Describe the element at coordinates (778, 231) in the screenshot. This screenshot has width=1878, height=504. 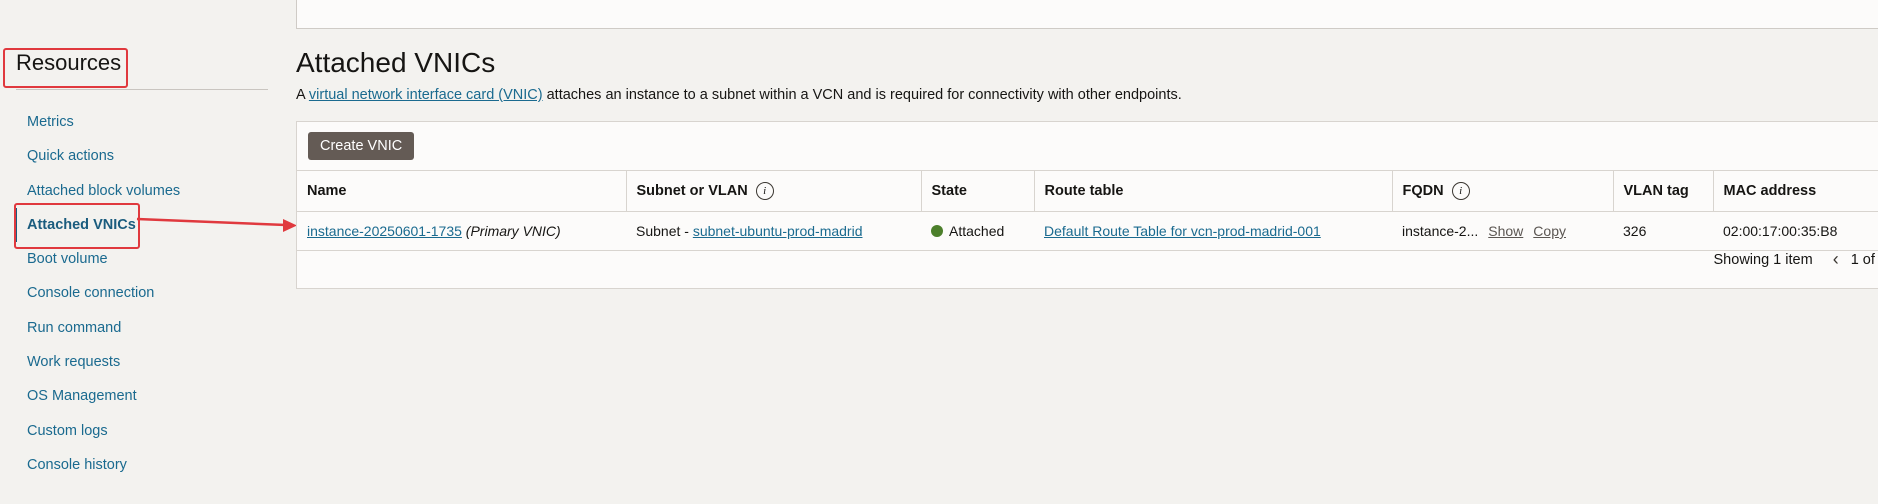
I see `subnet-link: subnet-ubuntu-prod-madrid` at that location.